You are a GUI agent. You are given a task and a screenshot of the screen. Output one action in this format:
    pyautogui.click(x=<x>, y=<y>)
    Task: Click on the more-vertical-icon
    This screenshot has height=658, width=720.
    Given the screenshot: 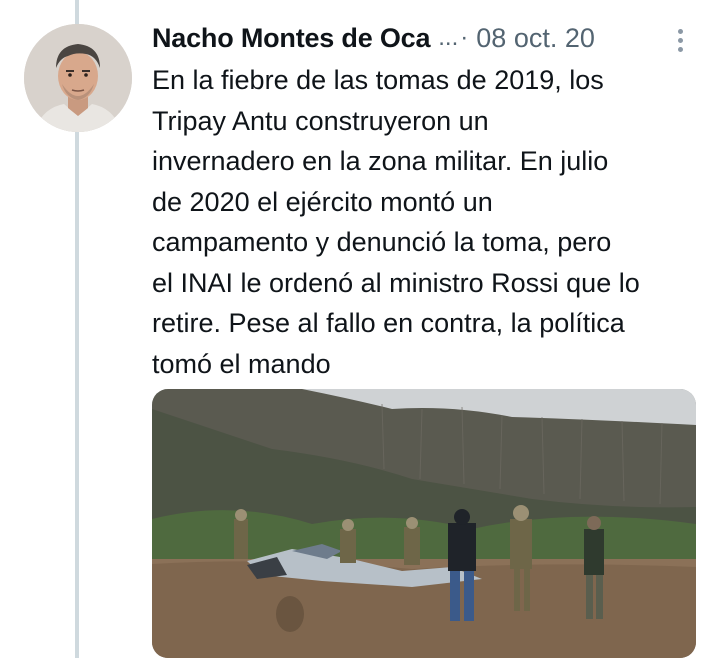 What is the action you would take?
    pyautogui.click(x=680, y=40)
    